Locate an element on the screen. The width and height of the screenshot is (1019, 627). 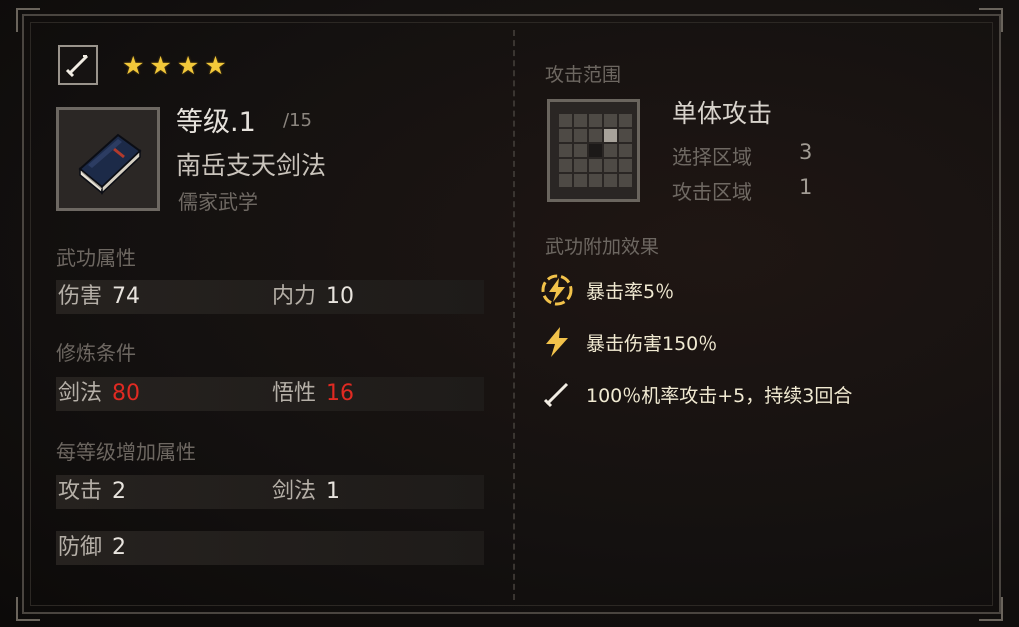
skill-name: 南岳支天剑法 is located at coordinates (251, 165).